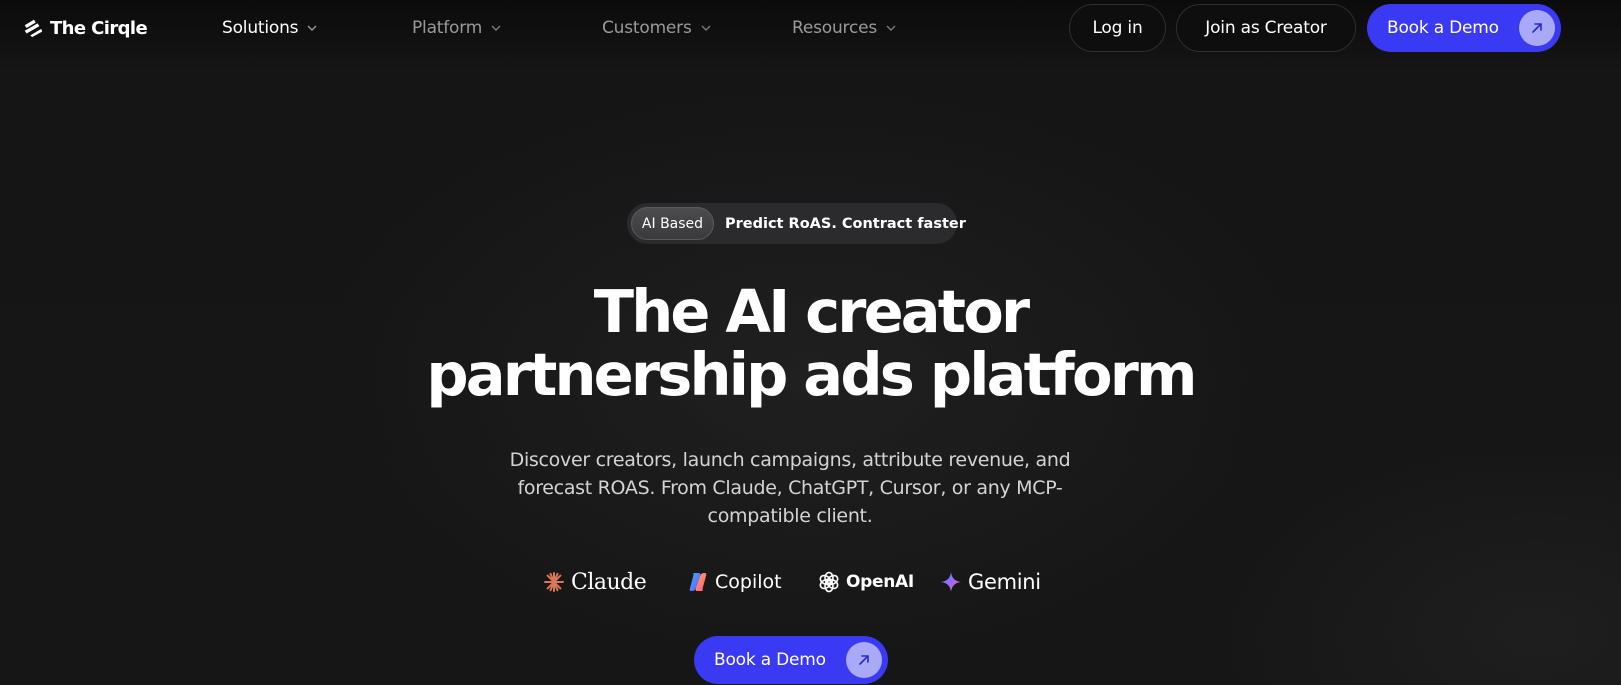 Image resolution: width=1621 pixels, height=685 pixels. What do you see at coordinates (951, 582) in the screenshot?
I see `gemini-icon` at bounding box center [951, 582].